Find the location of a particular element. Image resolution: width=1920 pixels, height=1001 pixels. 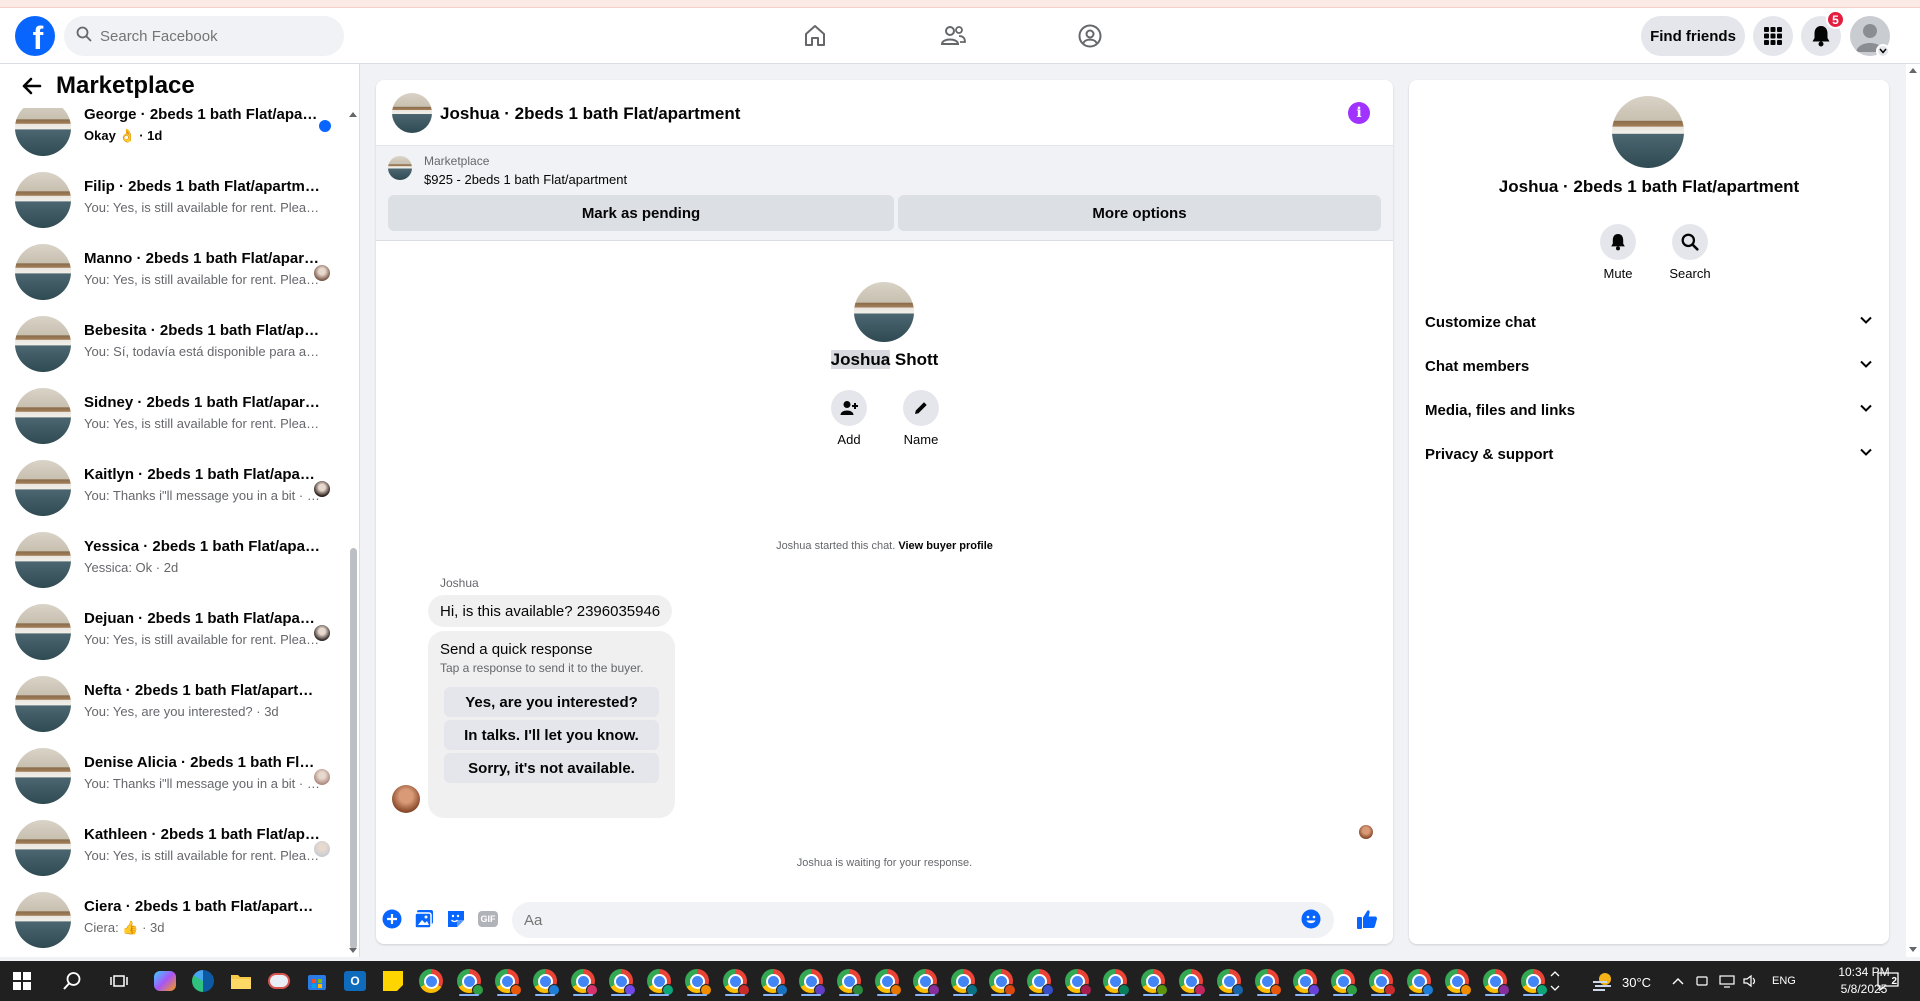

plus-circle-icon is located at coordinates (392, 919).